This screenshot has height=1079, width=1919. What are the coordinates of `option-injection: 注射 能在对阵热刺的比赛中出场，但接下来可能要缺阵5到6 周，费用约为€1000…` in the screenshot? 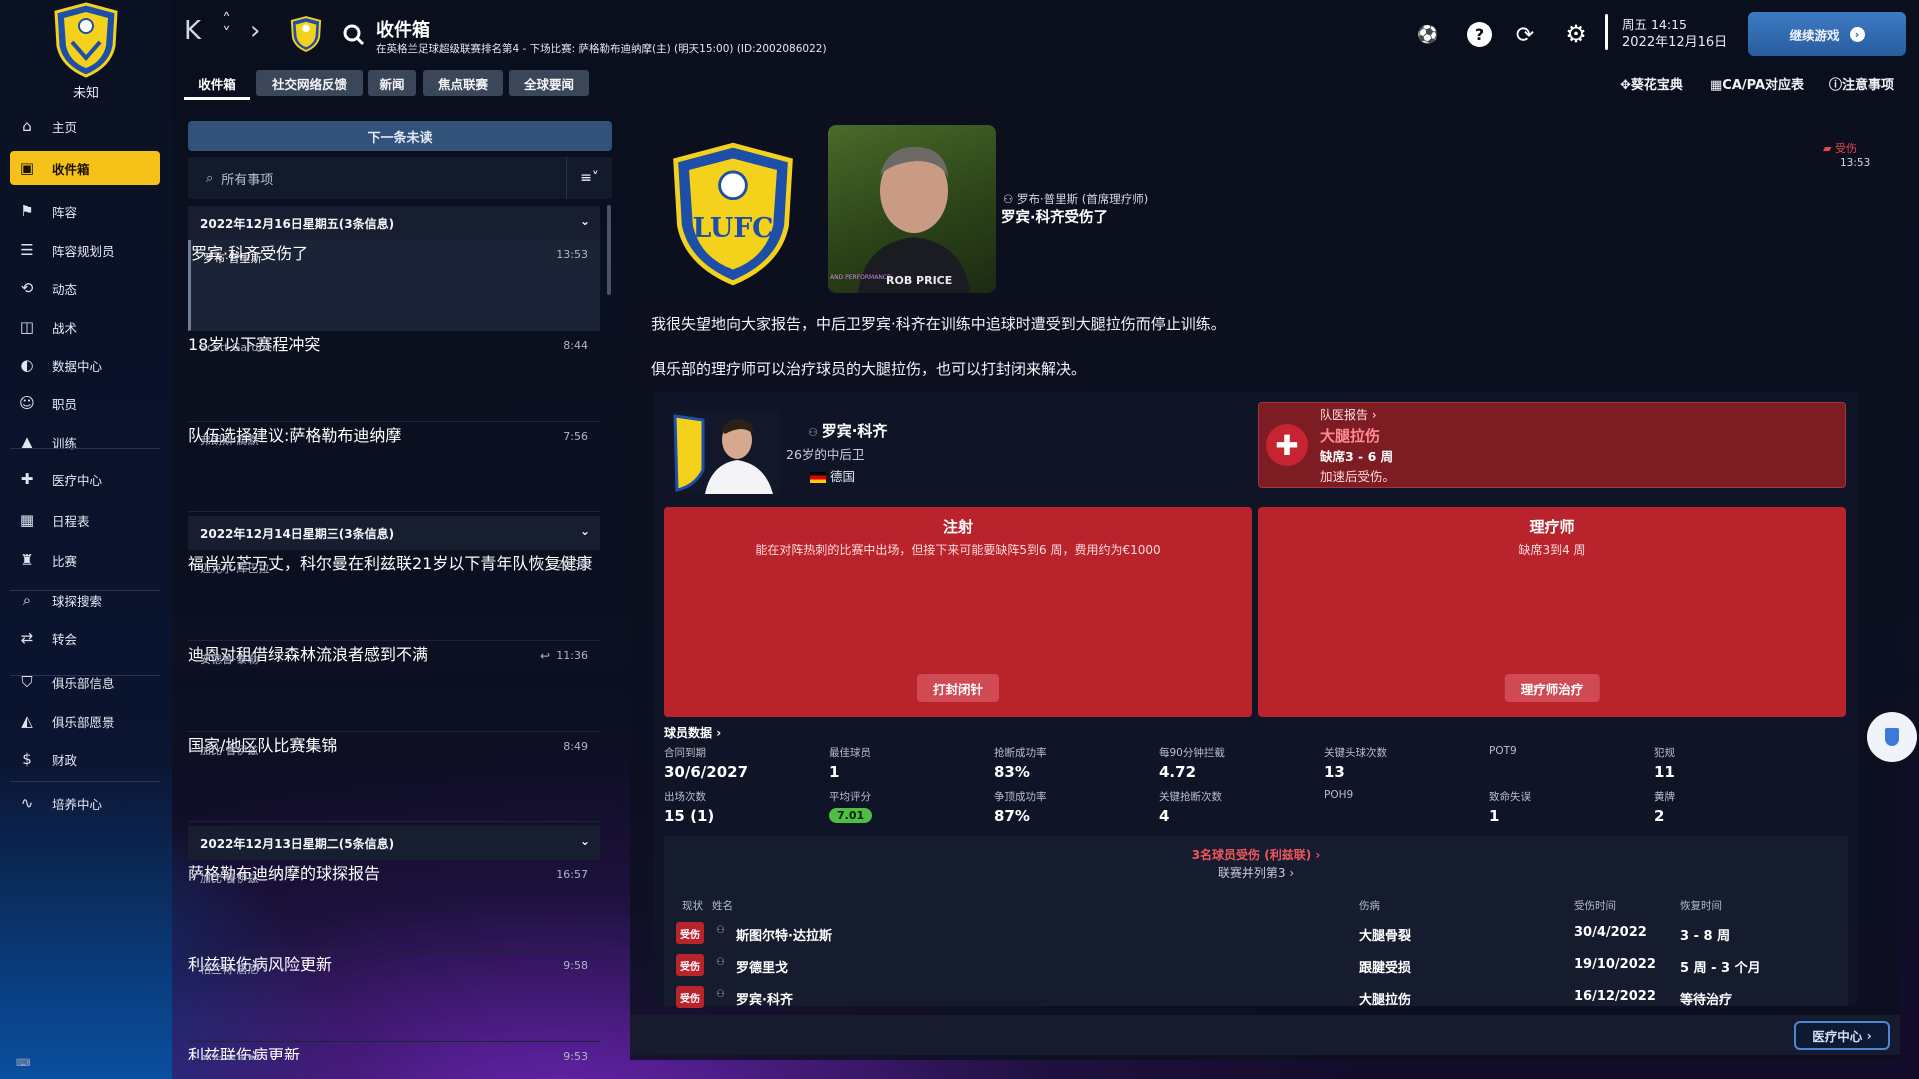 It's located at (958, 612).